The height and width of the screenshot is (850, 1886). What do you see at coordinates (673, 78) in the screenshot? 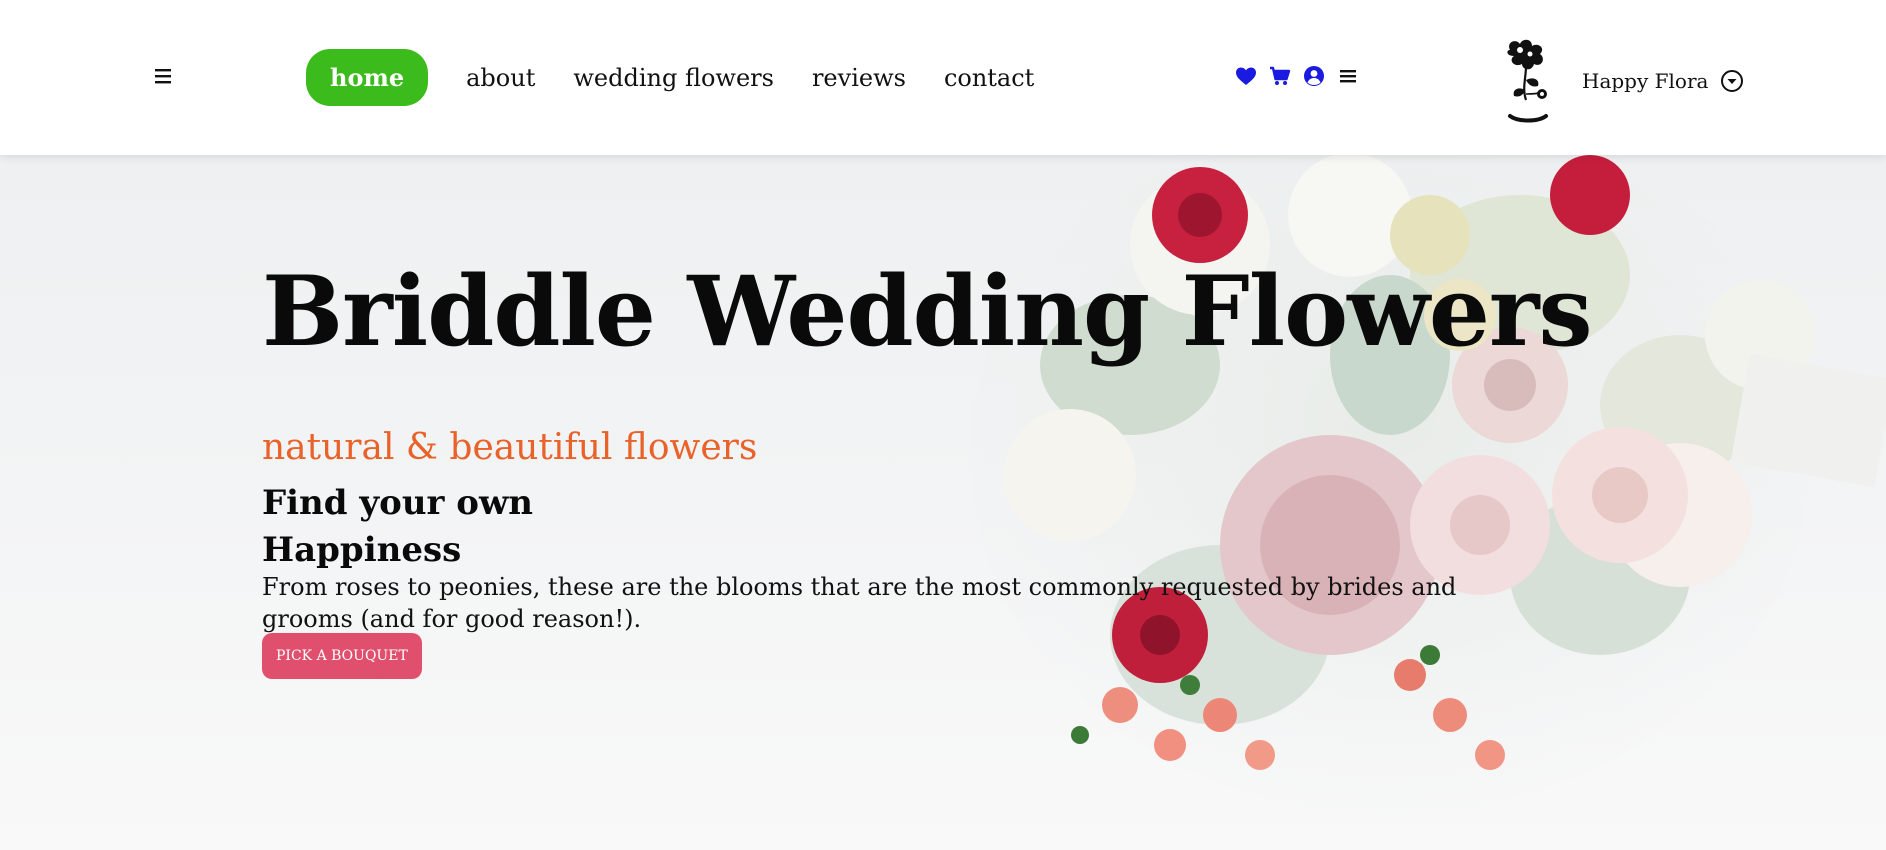
I see `nav-wedding-flowers: wedding flowers` at bounding box center [673, 78].